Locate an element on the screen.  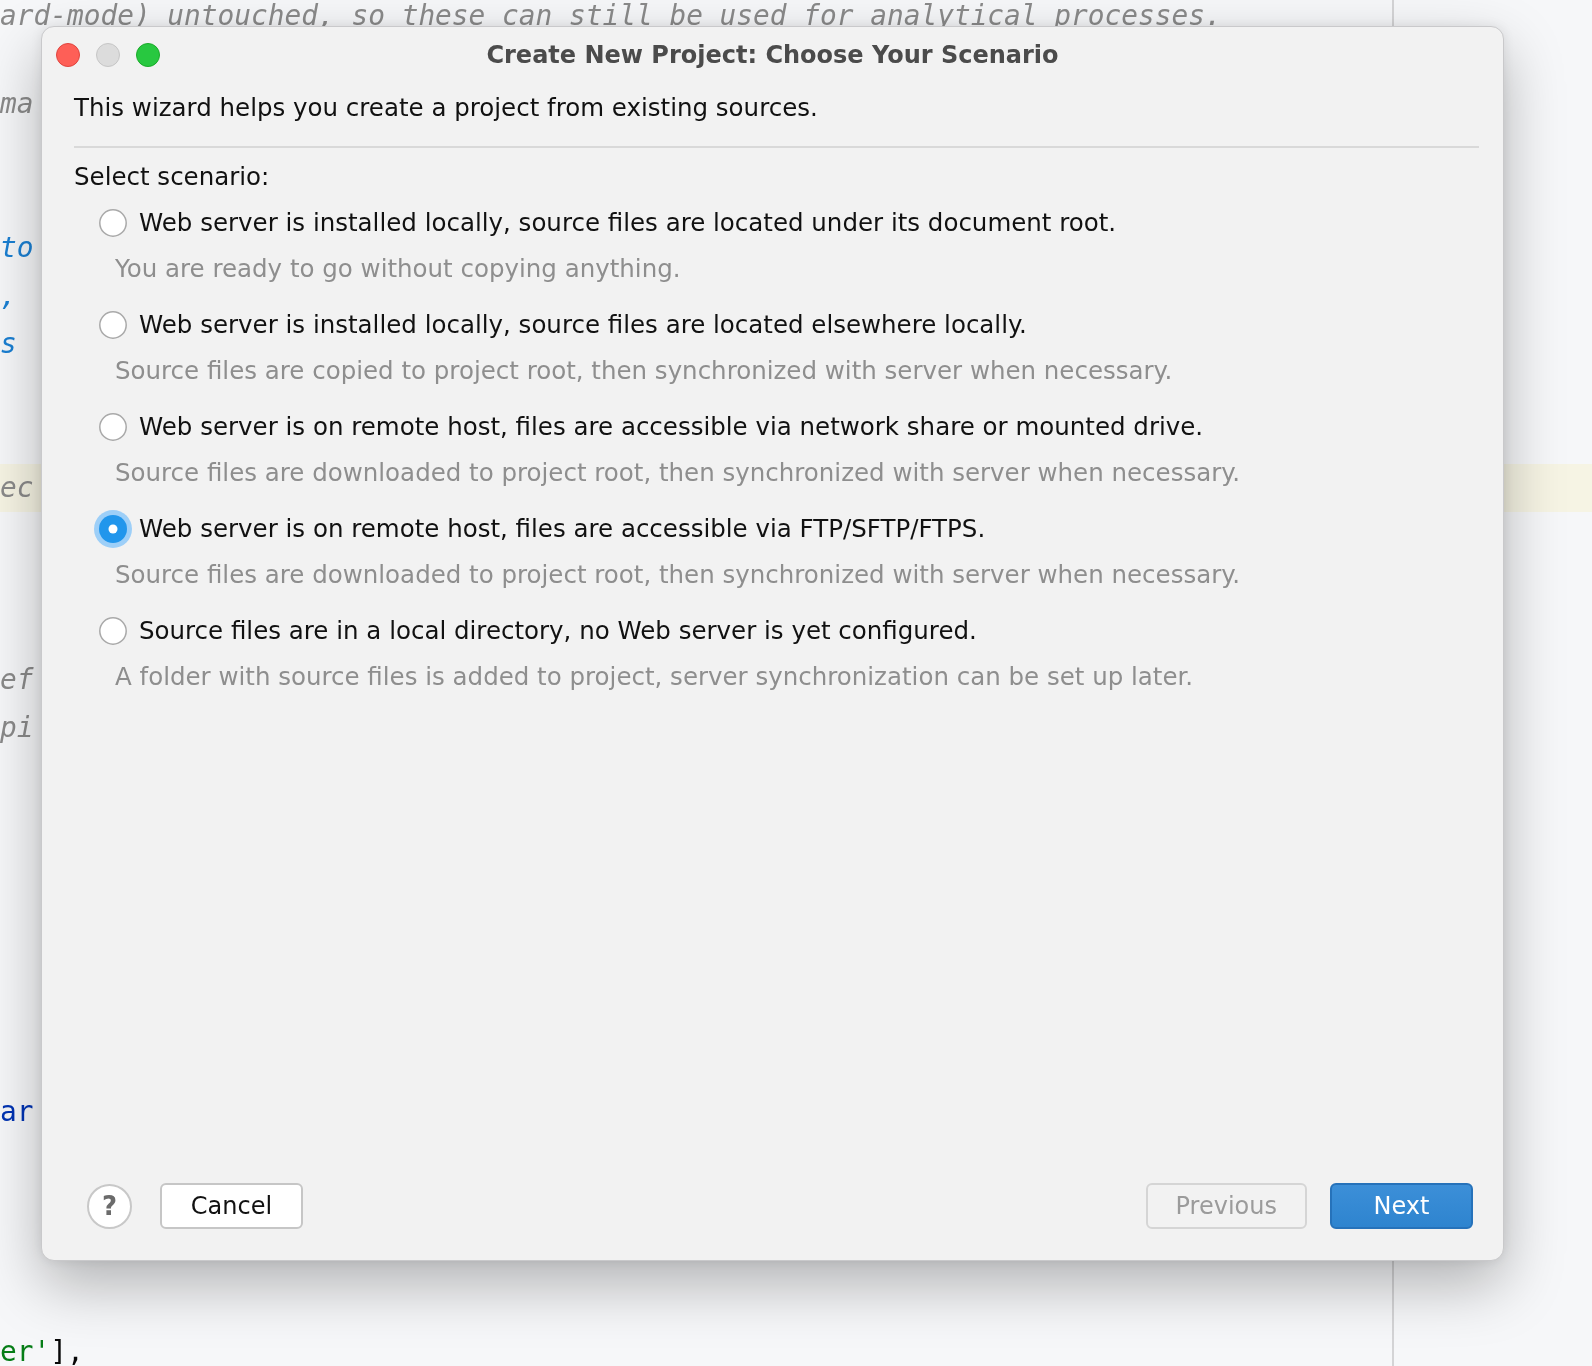
window-title: Create New Project: Choose Your Scenario is located at coordinates (772, 54).